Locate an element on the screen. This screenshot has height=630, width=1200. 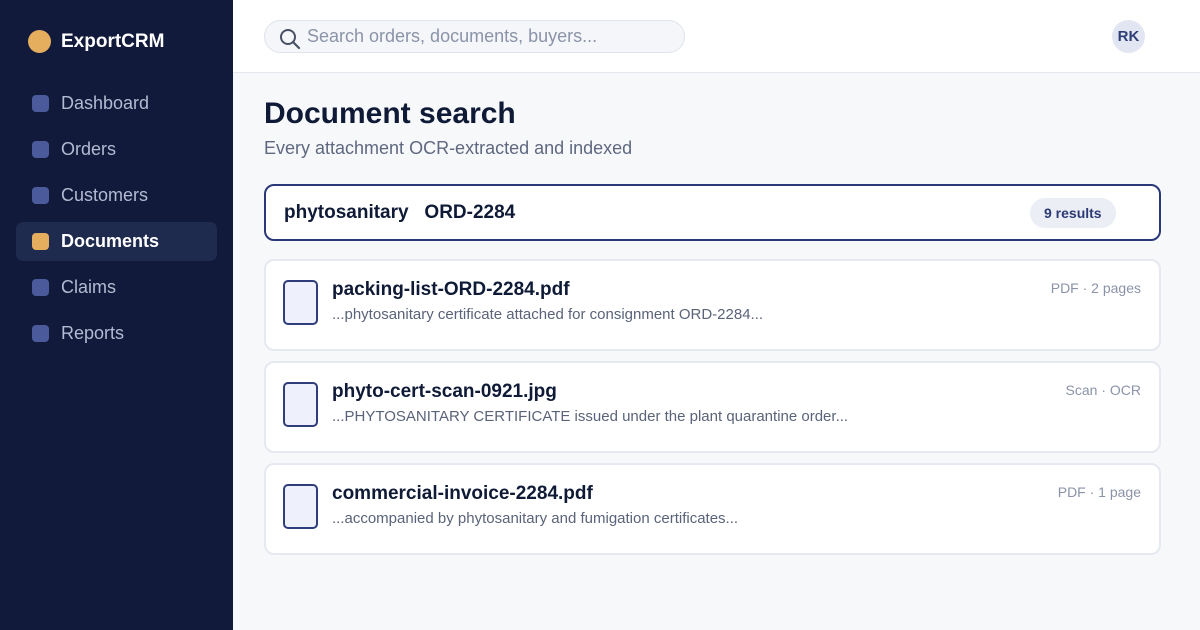
logo-icon is located at coordinates (39, 41).